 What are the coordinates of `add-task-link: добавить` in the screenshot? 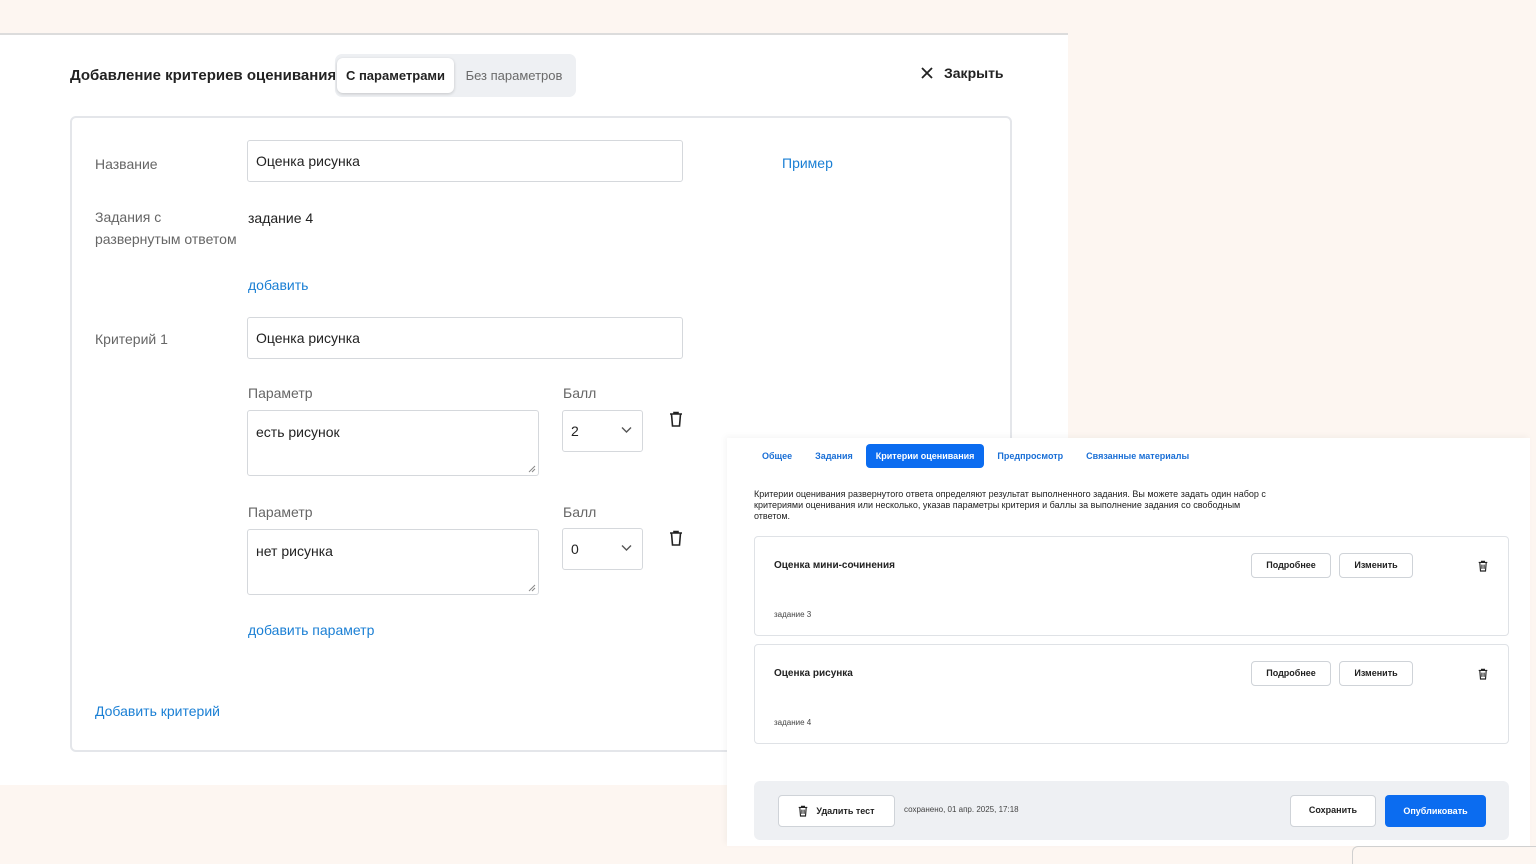 It's located at (278, 285).